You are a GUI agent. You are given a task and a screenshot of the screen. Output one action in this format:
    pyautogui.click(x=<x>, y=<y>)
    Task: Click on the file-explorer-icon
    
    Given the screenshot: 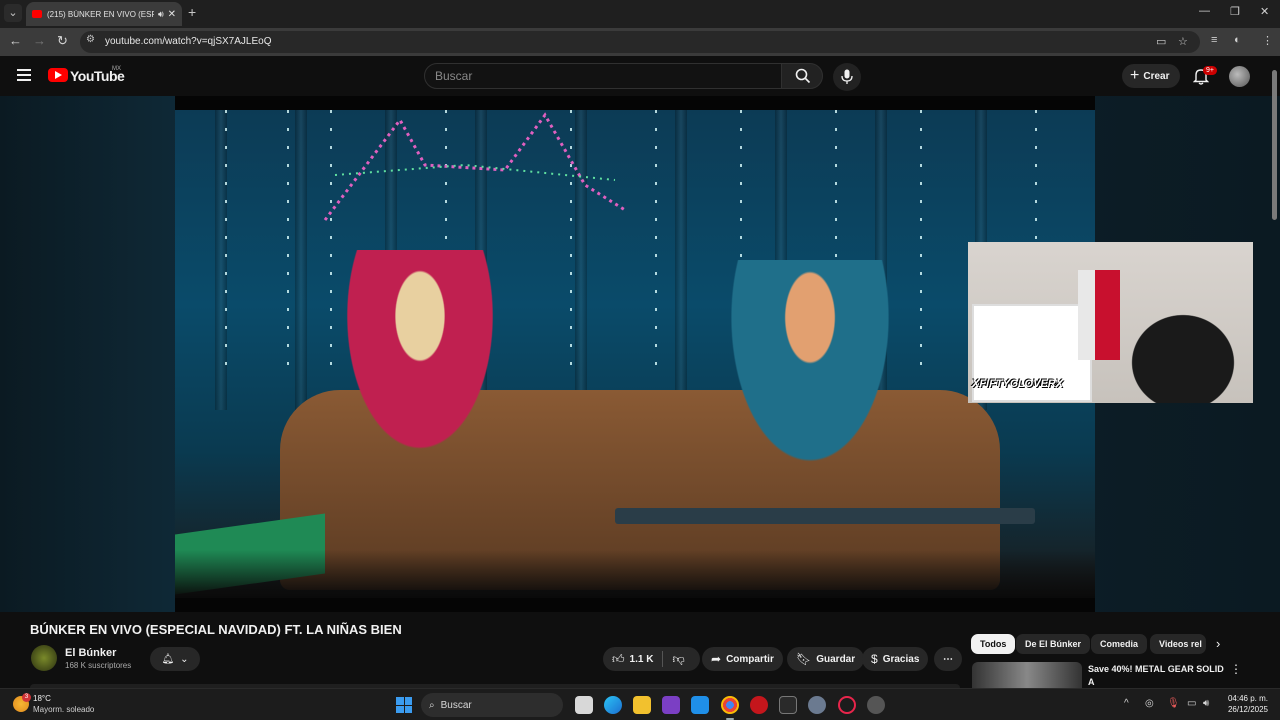 What is the action you would take?
    pyautogui.click(x=642, y=705)
    